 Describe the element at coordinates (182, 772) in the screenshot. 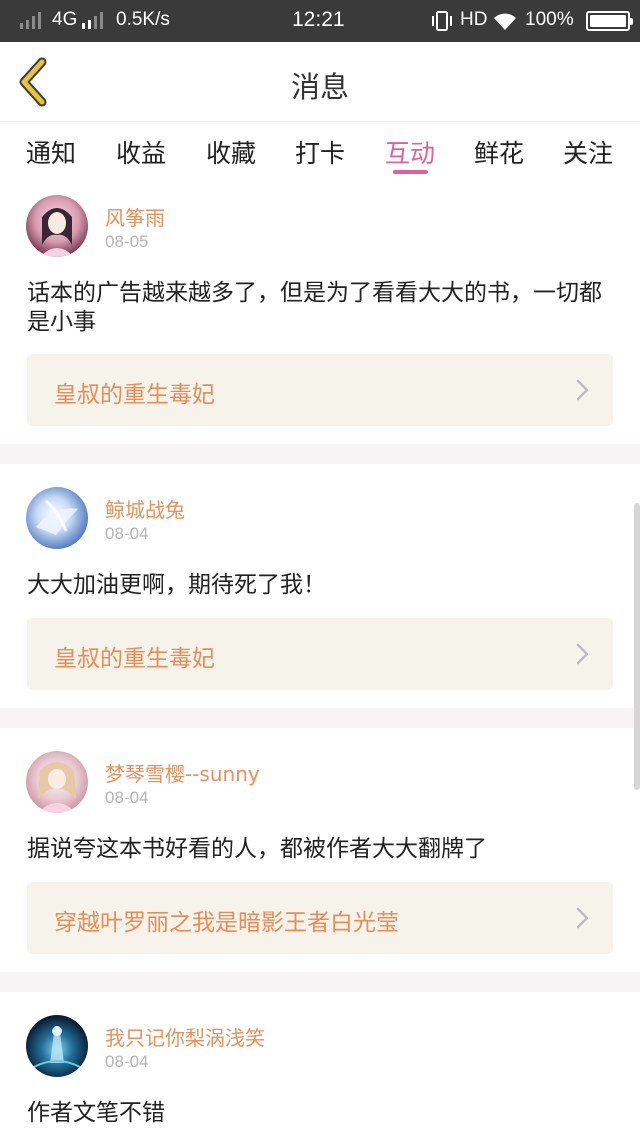

I see `username: 梦琴雪樱--sunny` at that location.